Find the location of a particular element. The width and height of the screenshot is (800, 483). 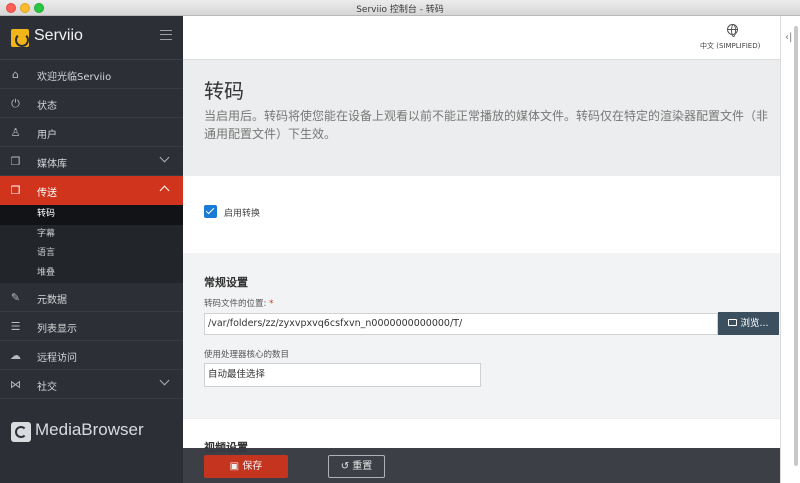

save-label: 保存 is located at coordinates (252, 466).